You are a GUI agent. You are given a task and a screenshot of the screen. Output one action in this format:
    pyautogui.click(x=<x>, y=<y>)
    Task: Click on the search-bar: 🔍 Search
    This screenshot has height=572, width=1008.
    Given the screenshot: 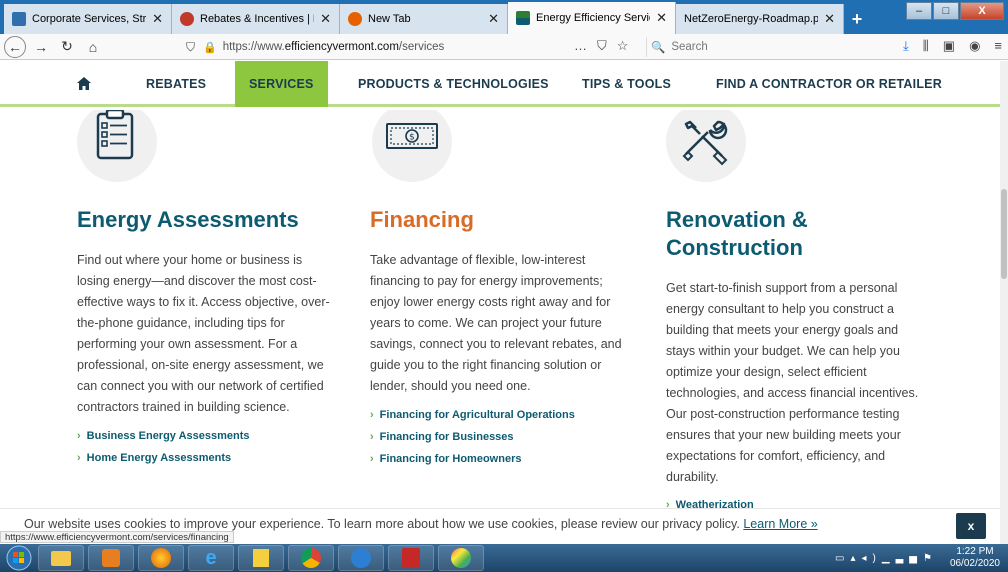 What is the action you would take?
    pyautogui.click(x=756, y=47)
    